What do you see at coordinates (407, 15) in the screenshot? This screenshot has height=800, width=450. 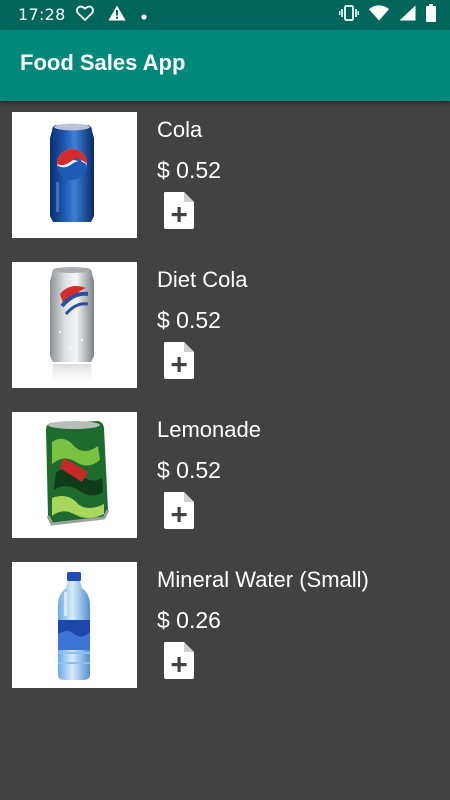 I see `signal-icon` at bounding box center [407, 15].